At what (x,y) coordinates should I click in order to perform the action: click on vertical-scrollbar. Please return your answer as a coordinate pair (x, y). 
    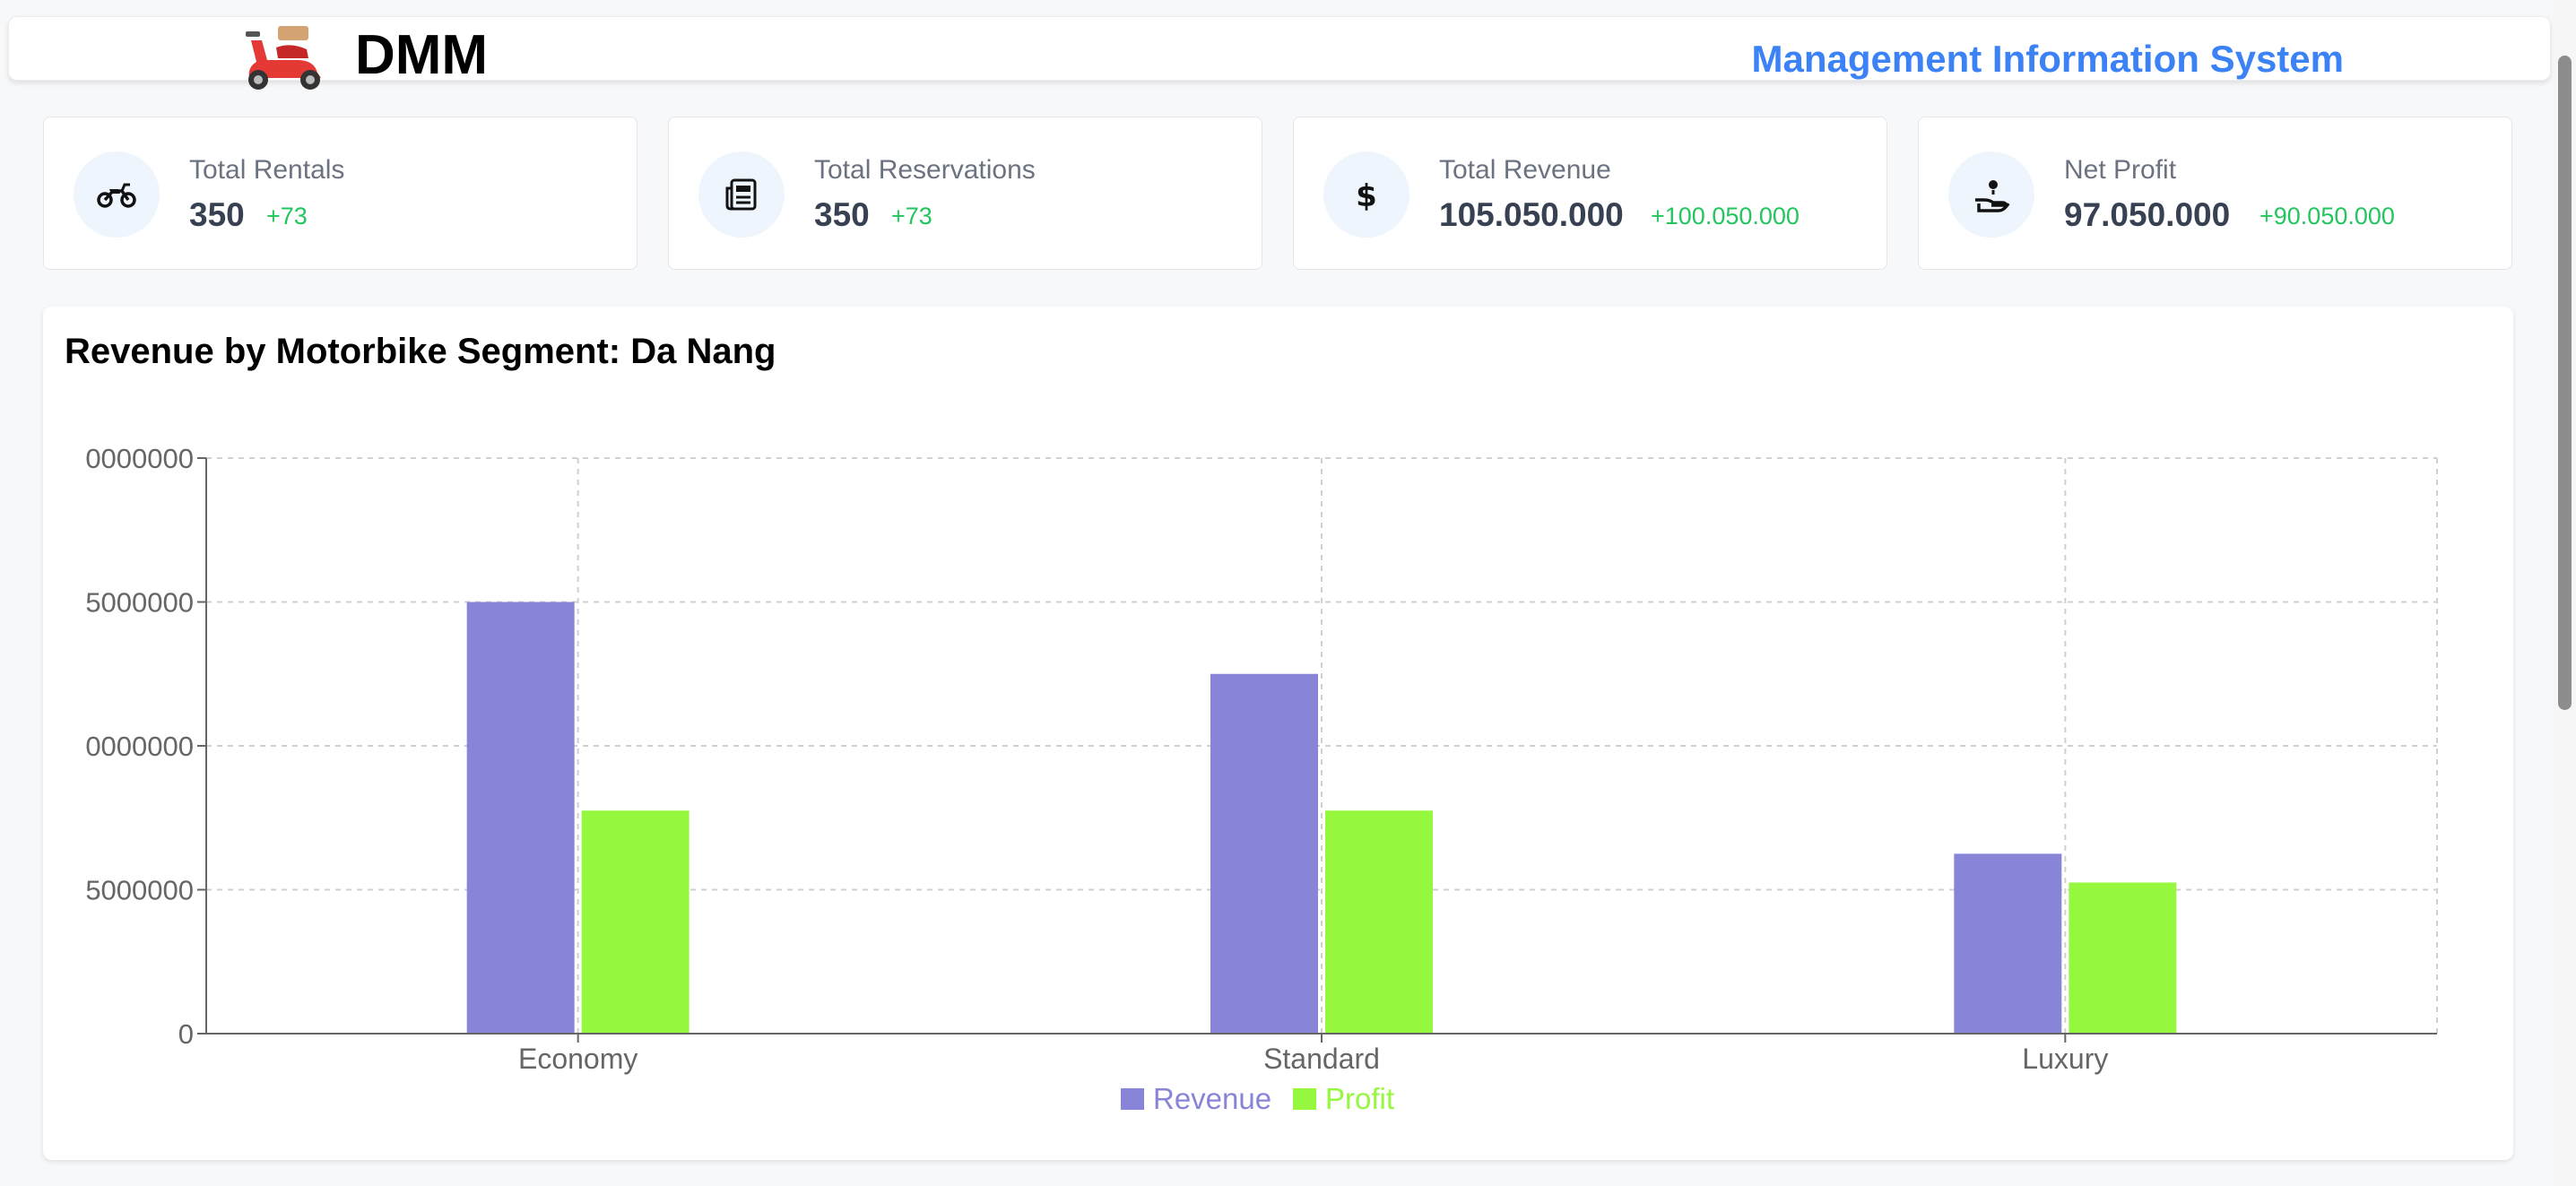
    Looking at the image, I should click on (2564, 593).